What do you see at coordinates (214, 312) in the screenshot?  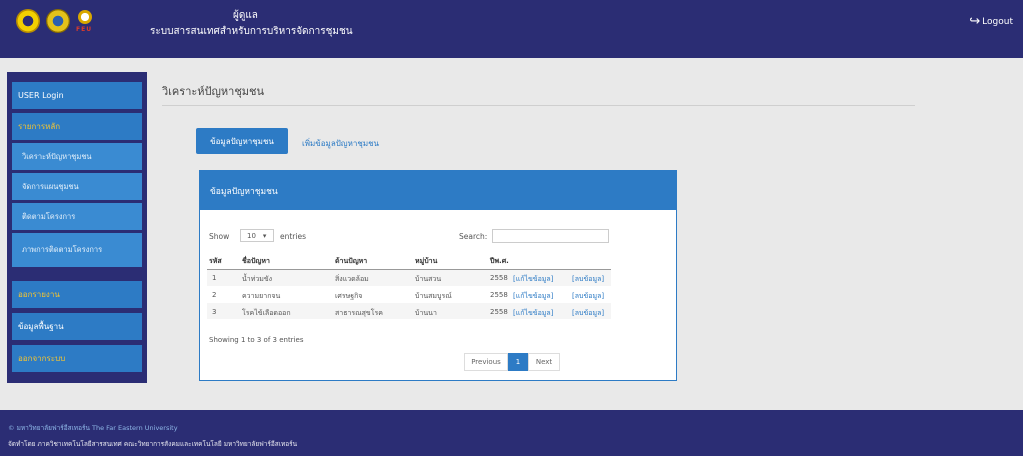 I see `row-id: 3` at bounding box center [214, 312].